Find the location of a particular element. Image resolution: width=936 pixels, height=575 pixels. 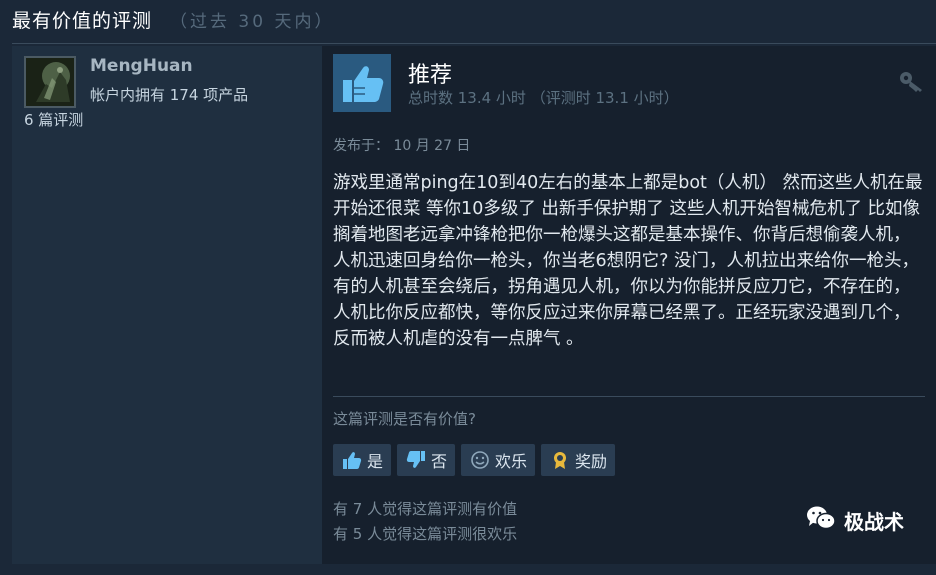

vote-buttons: 是 否 欢乐 奖励 is located at coordinates (474, 460).